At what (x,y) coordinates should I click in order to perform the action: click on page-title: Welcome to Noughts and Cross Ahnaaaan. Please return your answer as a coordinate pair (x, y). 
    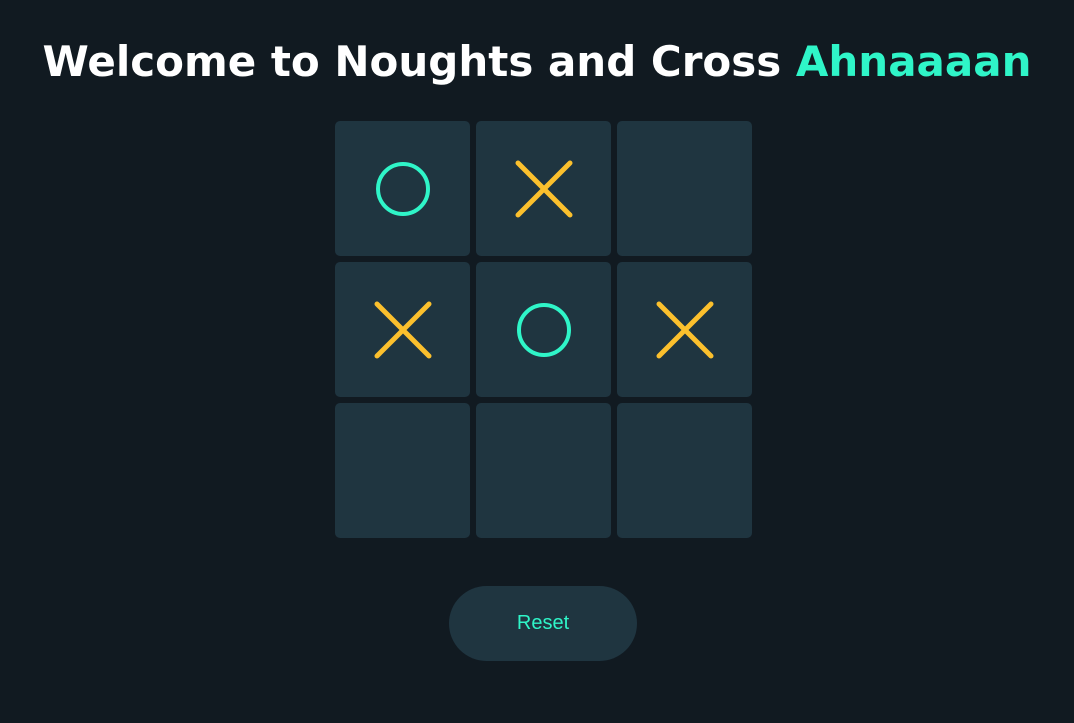
    Looking at the image, I should click on (537, 62).